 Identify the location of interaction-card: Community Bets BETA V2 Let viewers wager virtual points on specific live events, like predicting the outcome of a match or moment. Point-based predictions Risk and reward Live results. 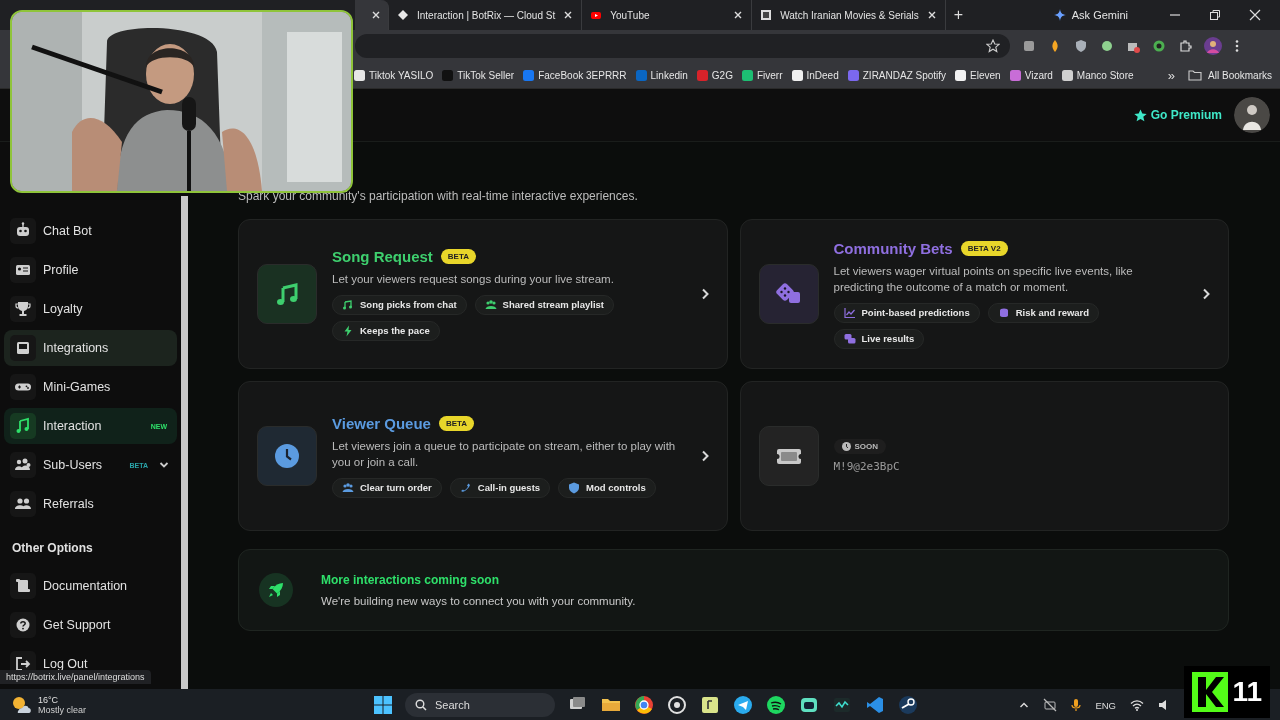
(984, 294).